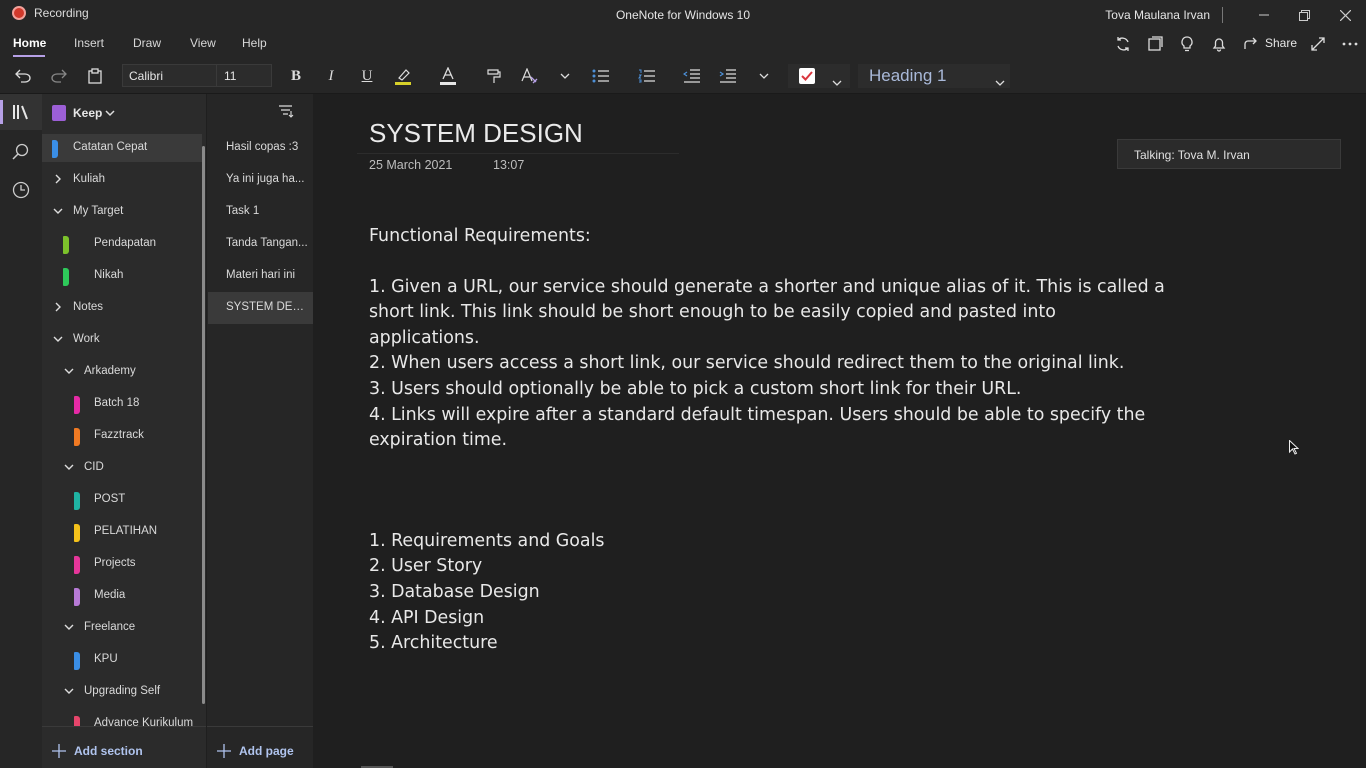  Describe the element at coordinates (367, 76) in the screenshot. I see `underline-icon: U` at that location.